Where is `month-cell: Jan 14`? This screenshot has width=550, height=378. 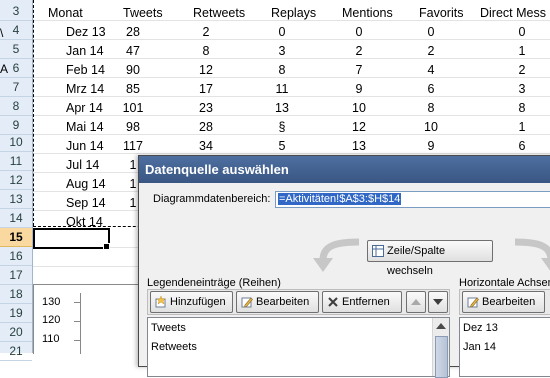
month-cell: Jan 14 is located at coordinates (85, 51).